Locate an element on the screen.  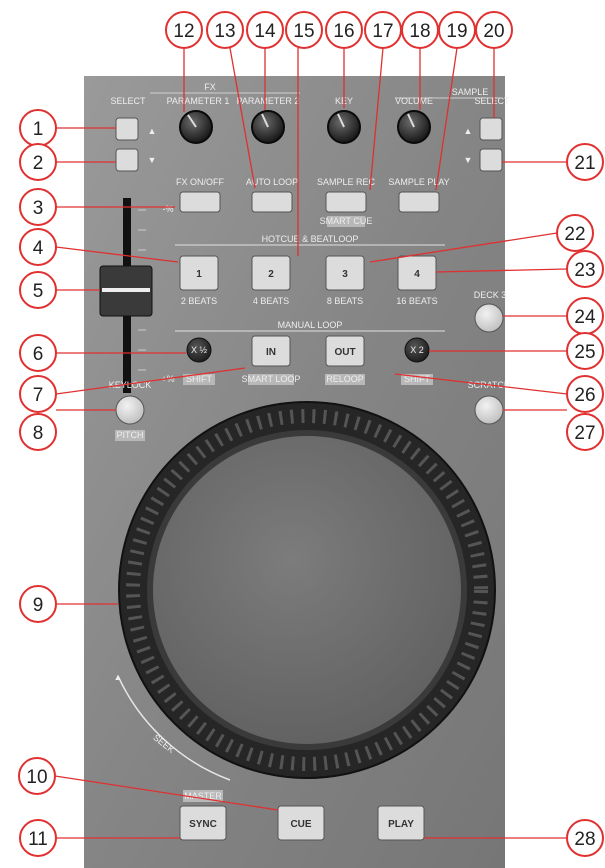
svg-text: 11 is located at coordinates (38, 839).